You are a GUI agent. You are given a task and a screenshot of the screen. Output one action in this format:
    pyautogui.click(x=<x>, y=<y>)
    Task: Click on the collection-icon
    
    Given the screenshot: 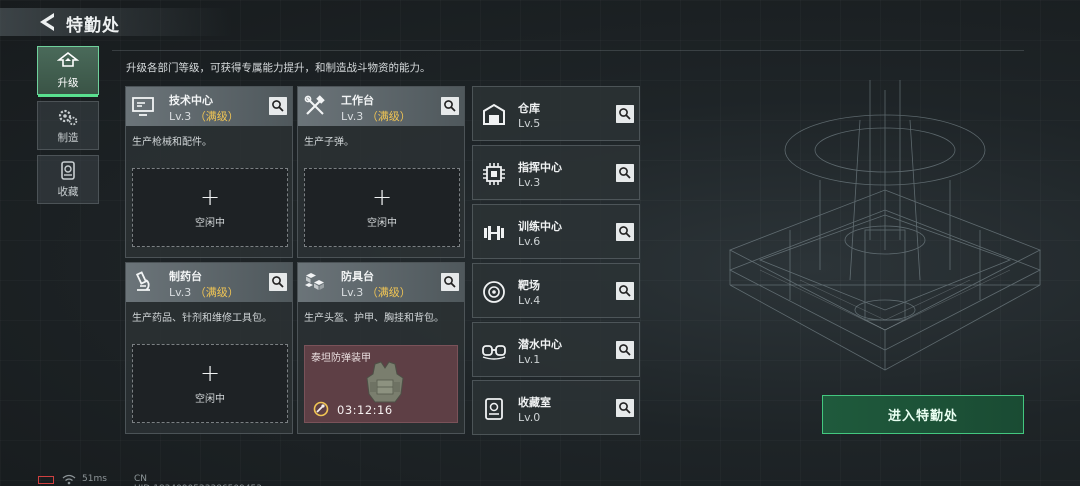 What is the action you would take?
    pyautogui.click(x=68, y=170)
    